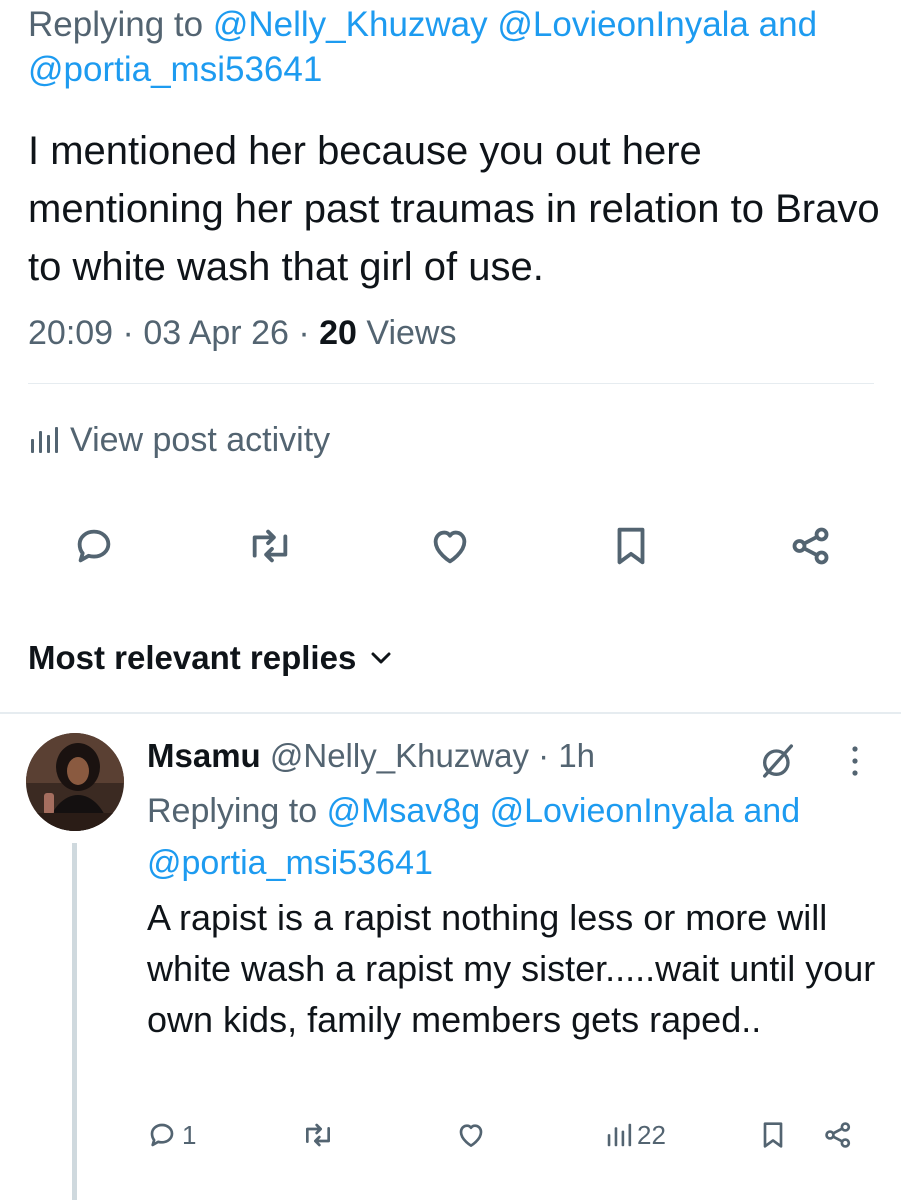  I want to click on reply-repost-button, so click(318, 1135).